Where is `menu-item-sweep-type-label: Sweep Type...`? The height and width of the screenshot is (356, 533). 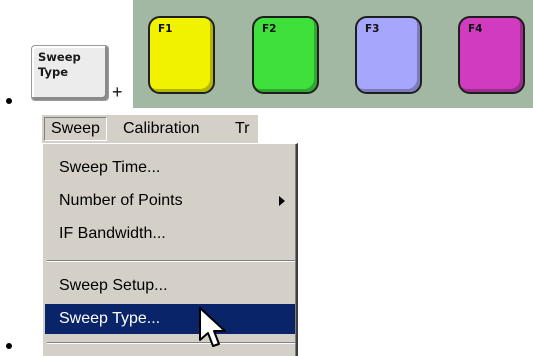 menu-item-sweep-type-label: Sweep Type... is located at coordinates (110, 318).